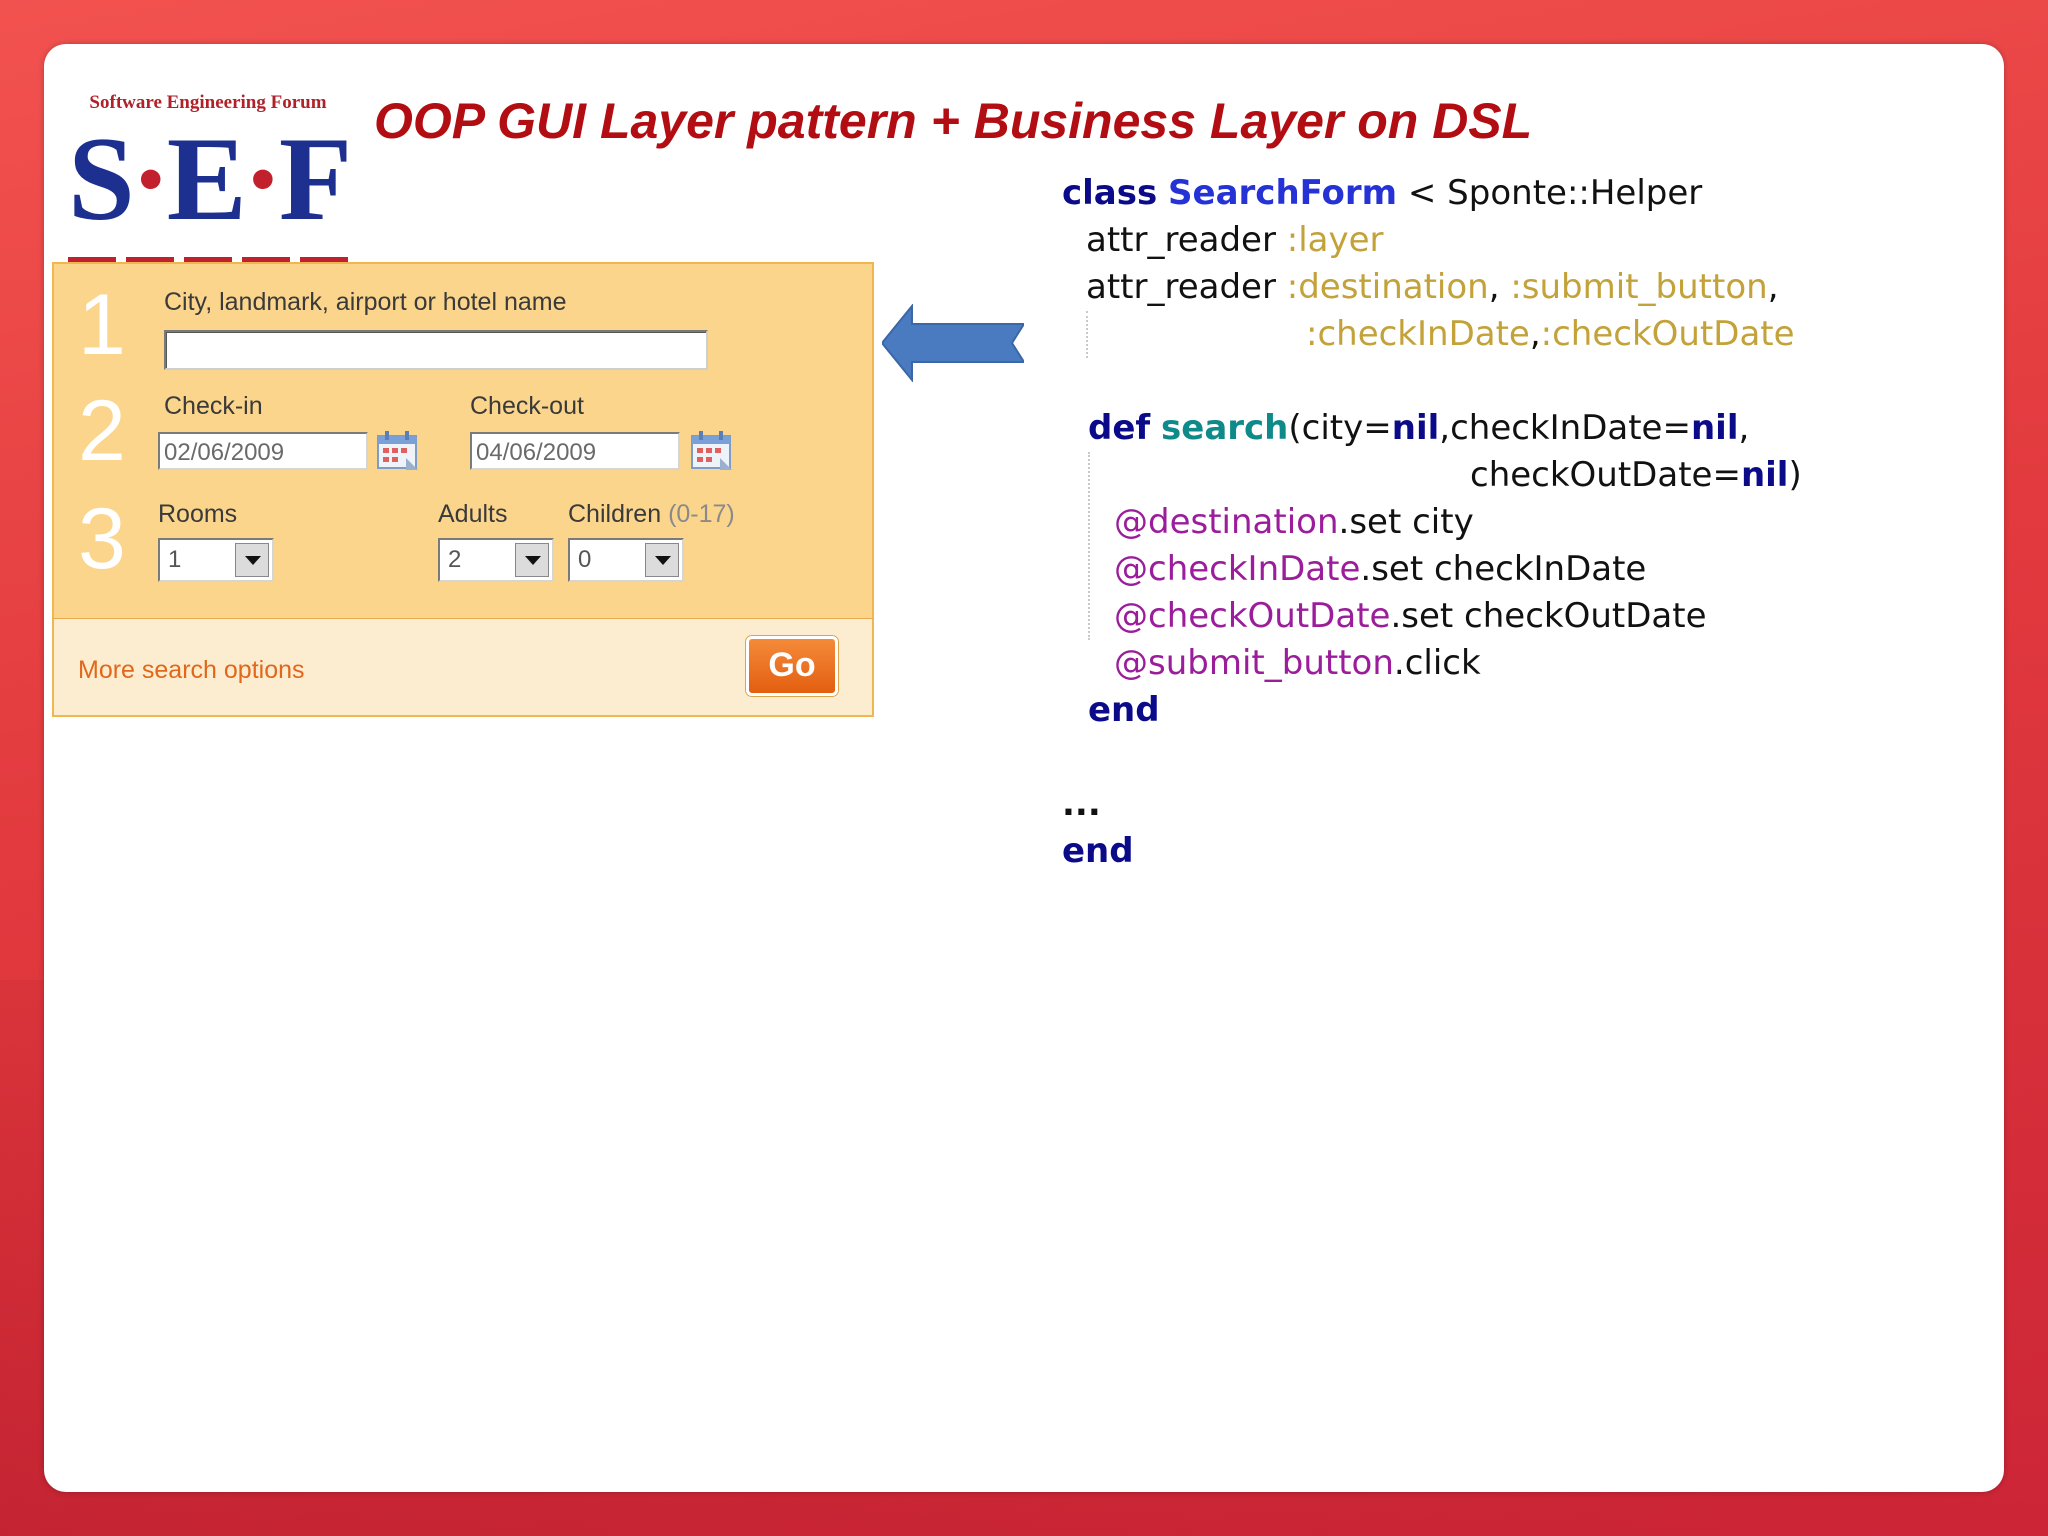  Describe the element at coordinates (206, 178) in the screenshot. I see `logo-letter-e: E` at that location.